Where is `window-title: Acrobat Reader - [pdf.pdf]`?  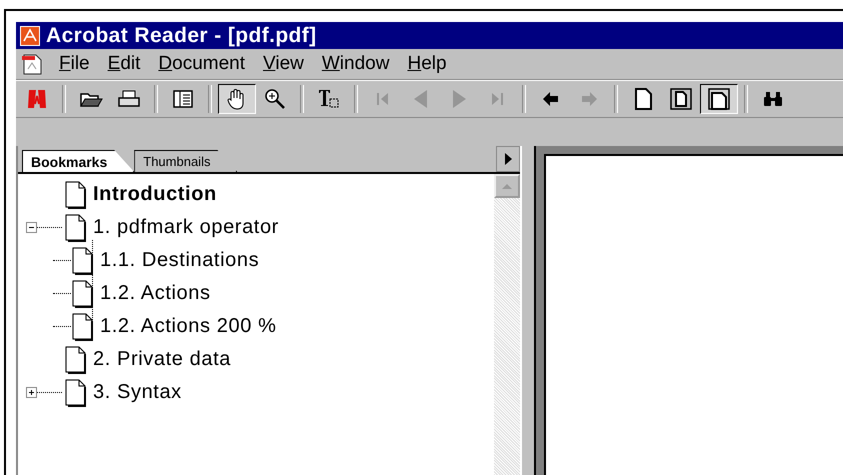
window-title: Acrobat Reader - [pdf.pdf] is located at coordinates (181, 36).